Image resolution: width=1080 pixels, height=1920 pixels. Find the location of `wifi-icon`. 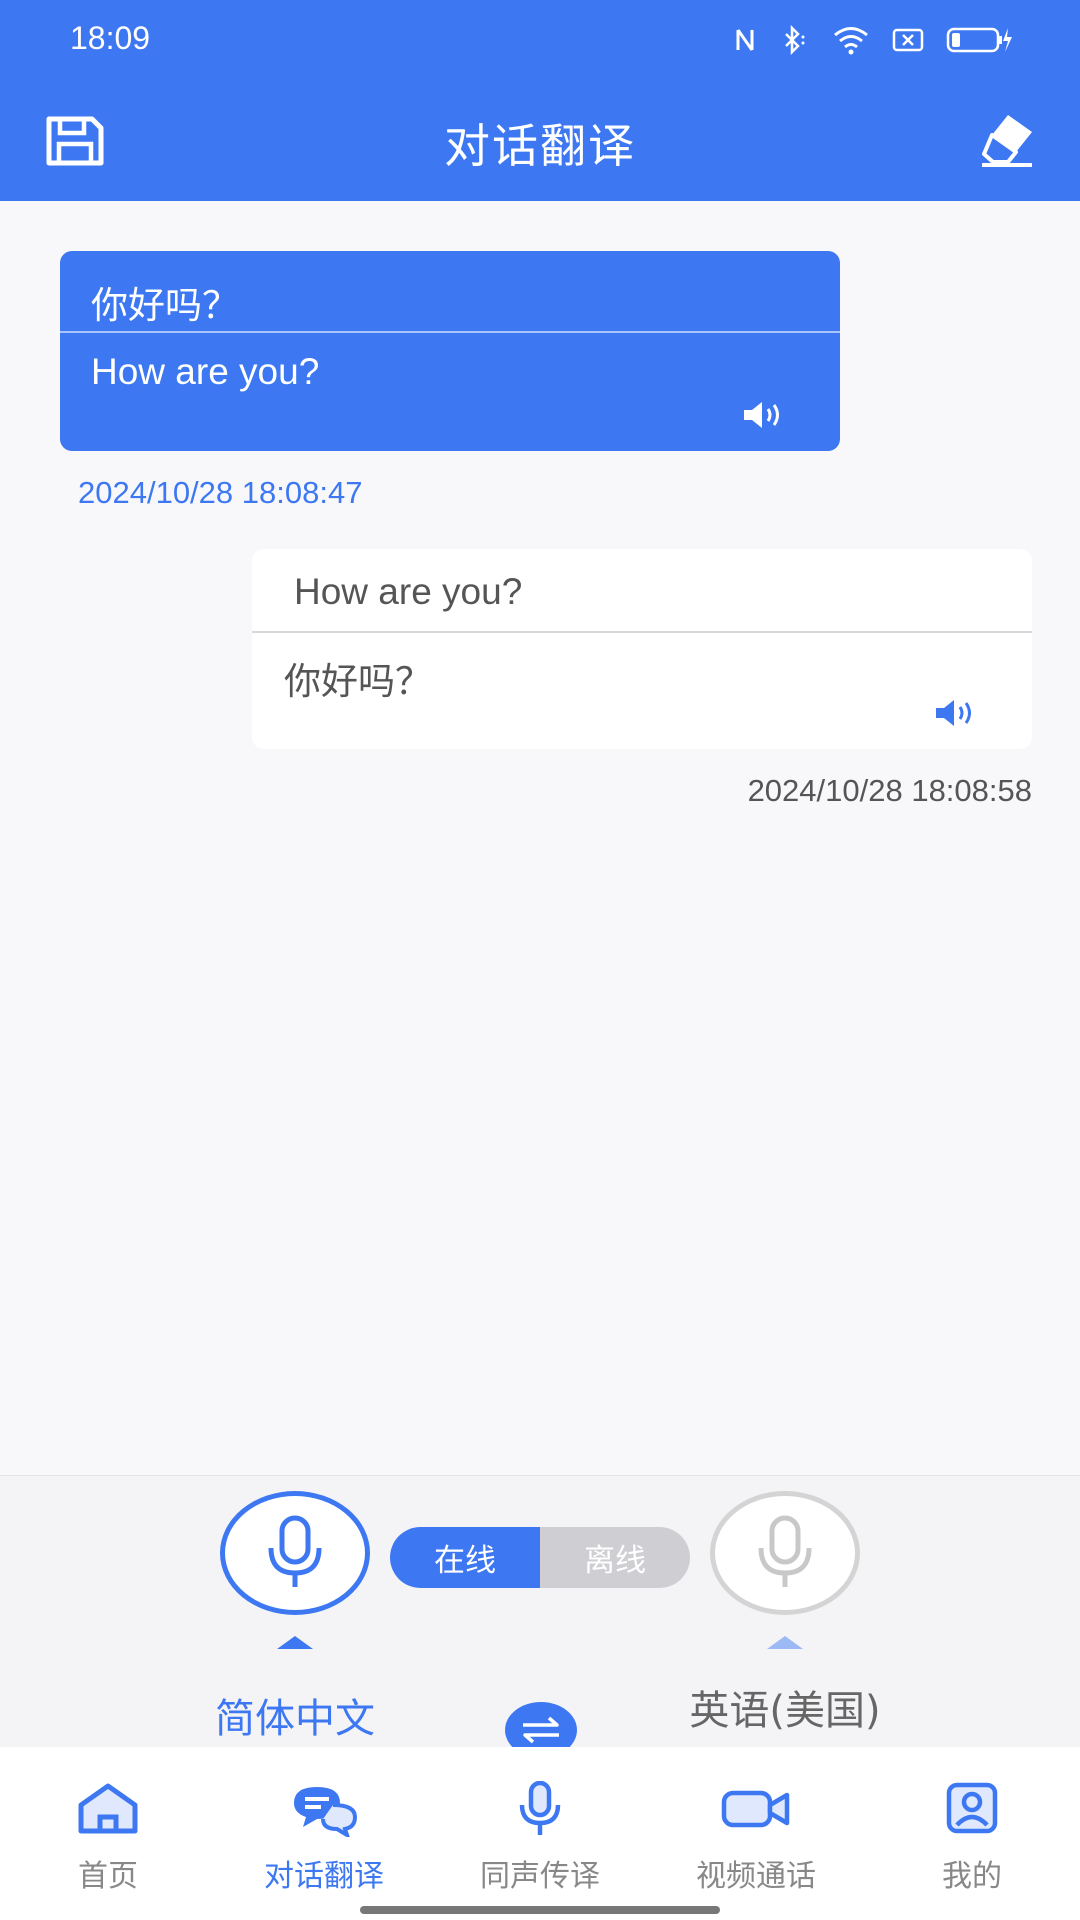

wifi-icon is located at coordinates (851, 41).